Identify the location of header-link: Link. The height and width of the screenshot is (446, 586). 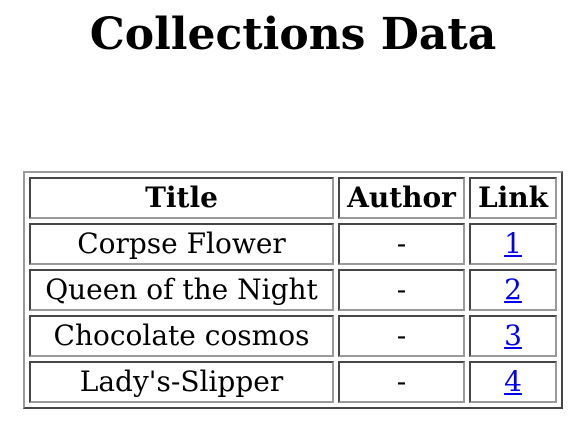
(513, 198).